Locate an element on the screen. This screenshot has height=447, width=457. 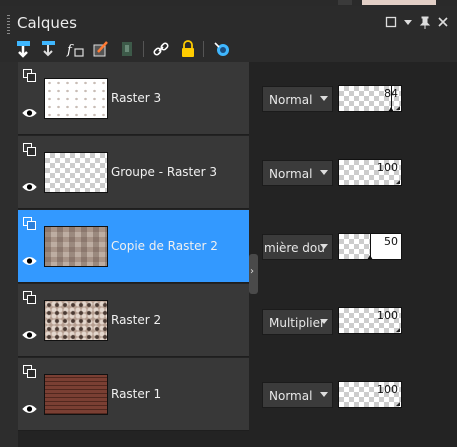
visibility-icon is located at coordinates (222, 49).